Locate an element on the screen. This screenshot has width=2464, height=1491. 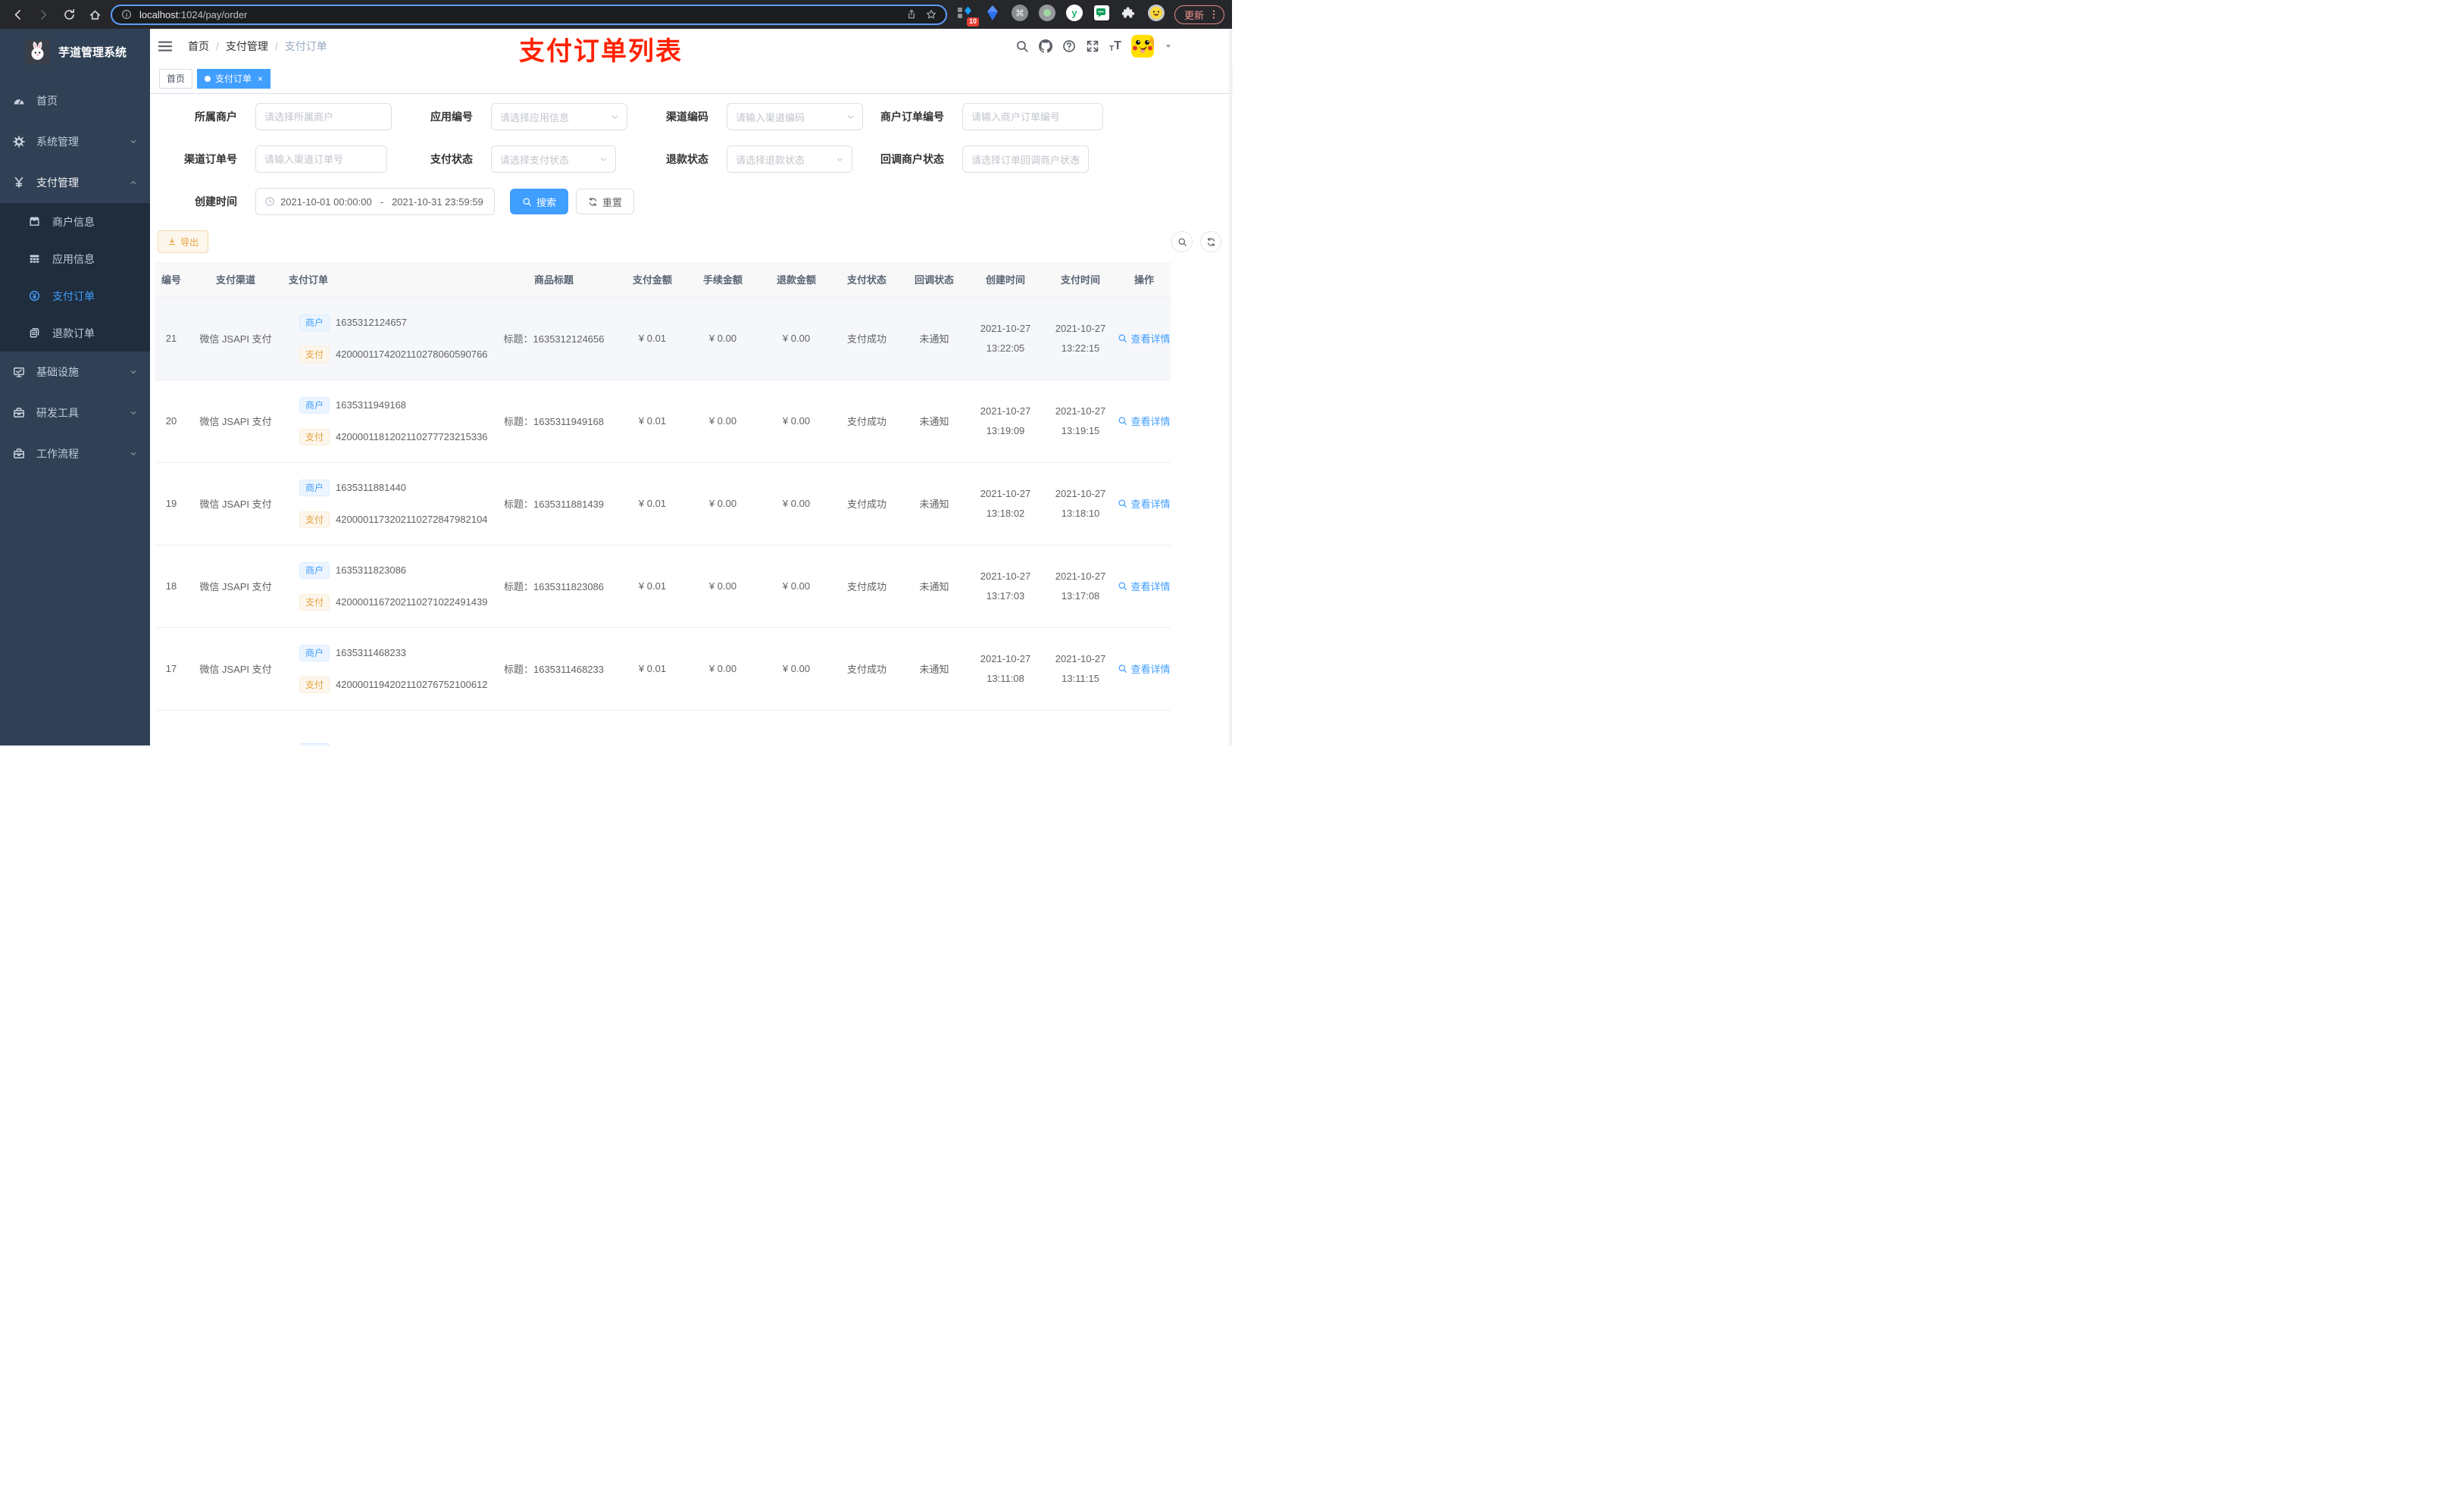
reset-button: 重置 is located at coordinates (605, 201).